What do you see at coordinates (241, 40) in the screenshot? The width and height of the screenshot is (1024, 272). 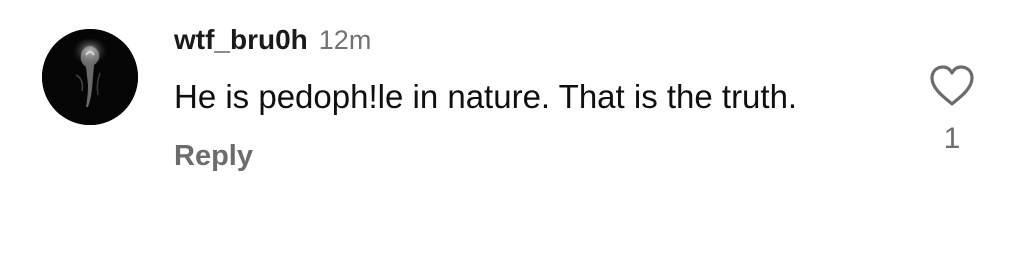 I see `username: wtf_bru0h` at bounding box center [241, 40].